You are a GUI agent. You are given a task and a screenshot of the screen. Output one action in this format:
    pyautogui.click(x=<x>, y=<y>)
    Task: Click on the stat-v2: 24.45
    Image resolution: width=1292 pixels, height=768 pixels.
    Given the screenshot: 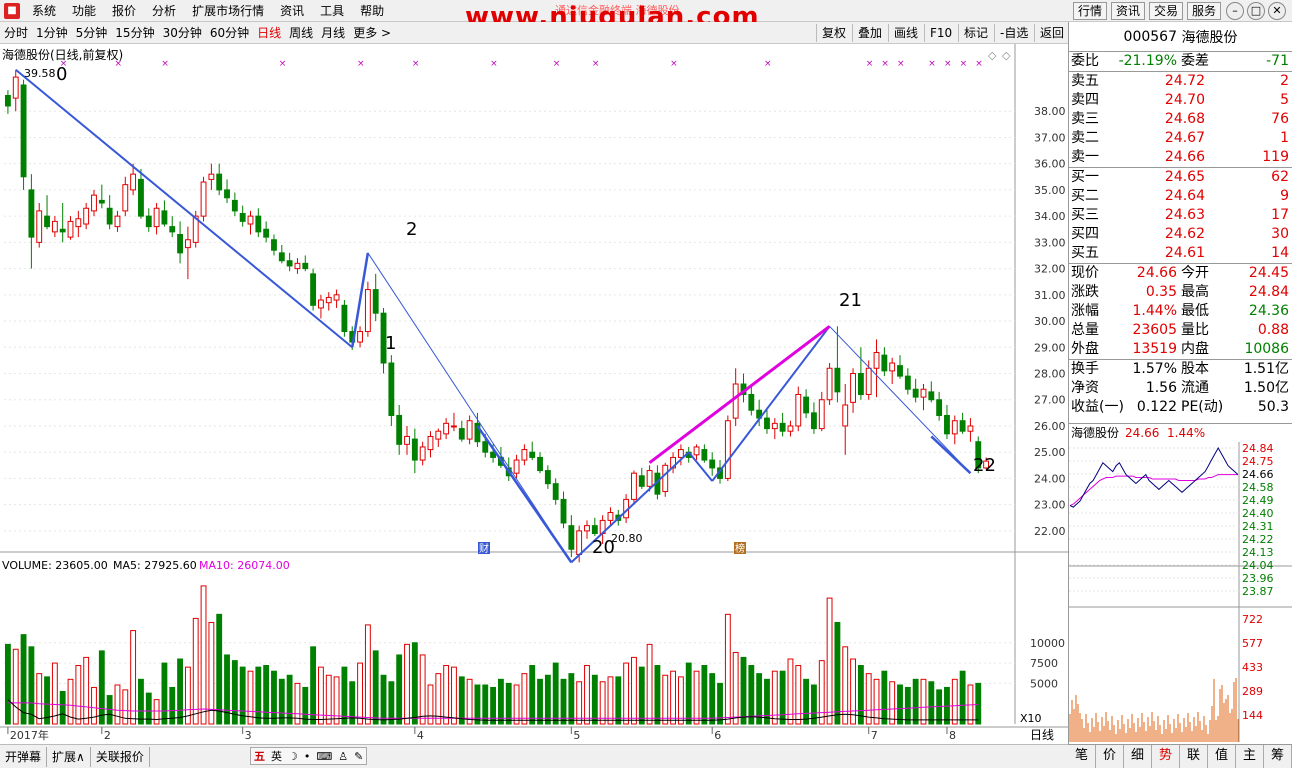 What is the action you would take?
    pyautogui.click(x=1268, y=273)
    